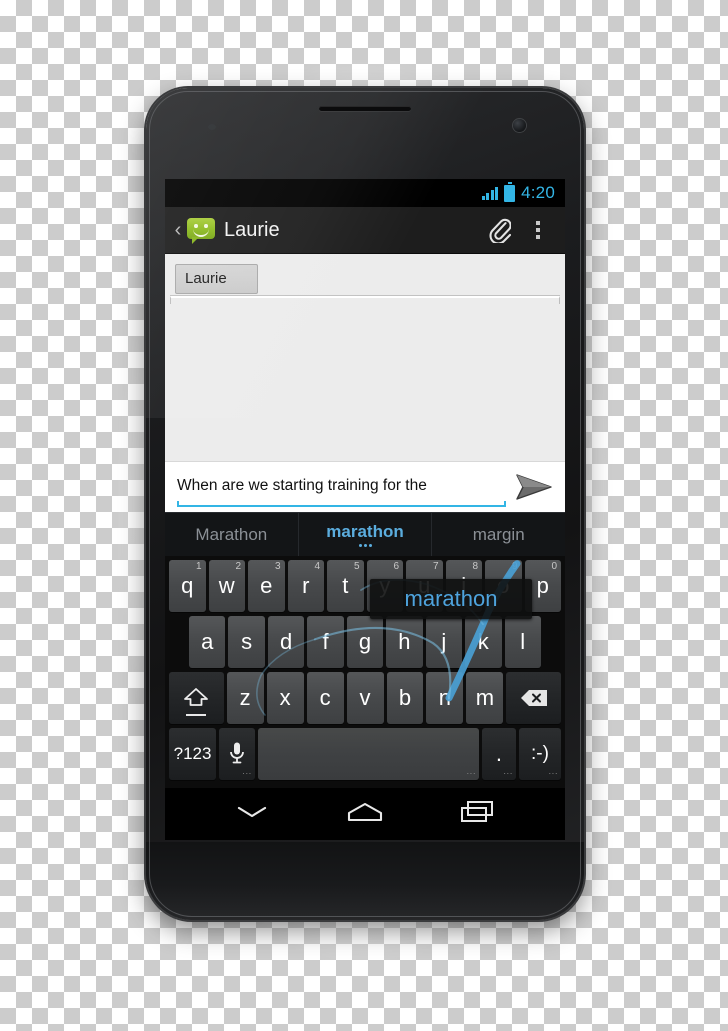  Describe the element at coordinates (365, 193) in the screenshot. I see `status-bar: 4:20` at that location.